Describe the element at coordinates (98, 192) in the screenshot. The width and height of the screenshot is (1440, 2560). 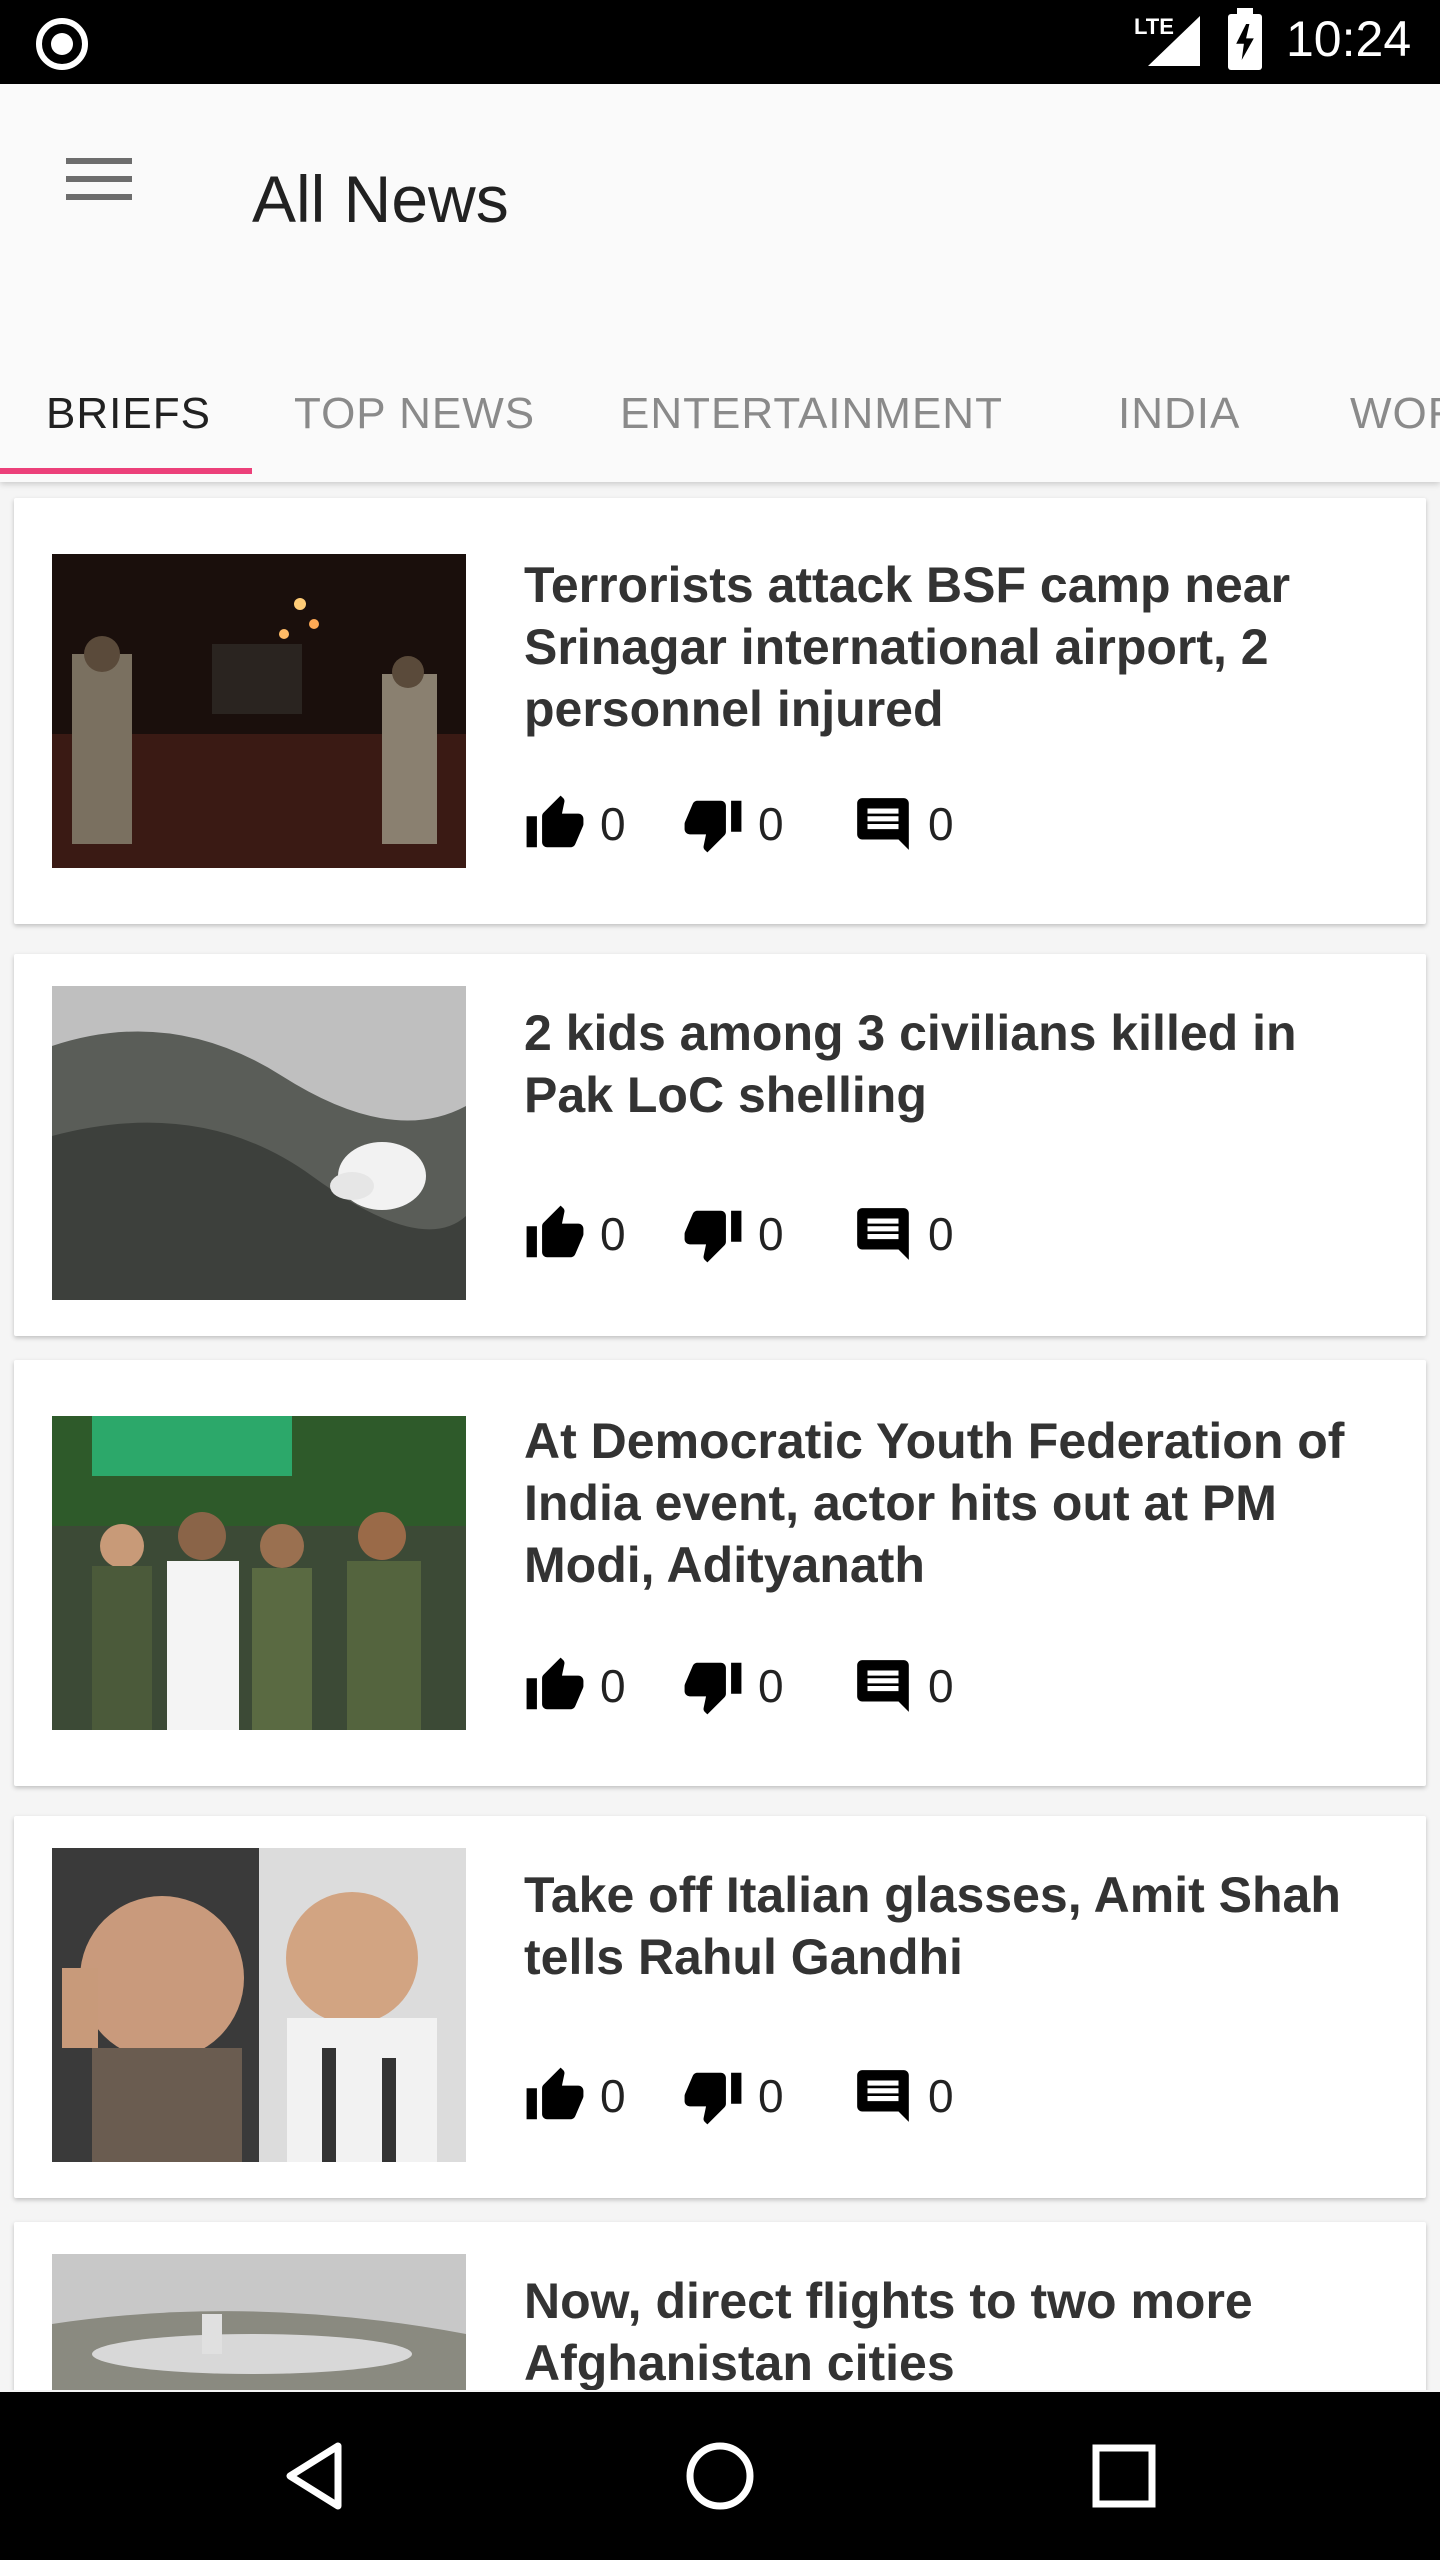
I see `hamburger-menu-icon` at that location.